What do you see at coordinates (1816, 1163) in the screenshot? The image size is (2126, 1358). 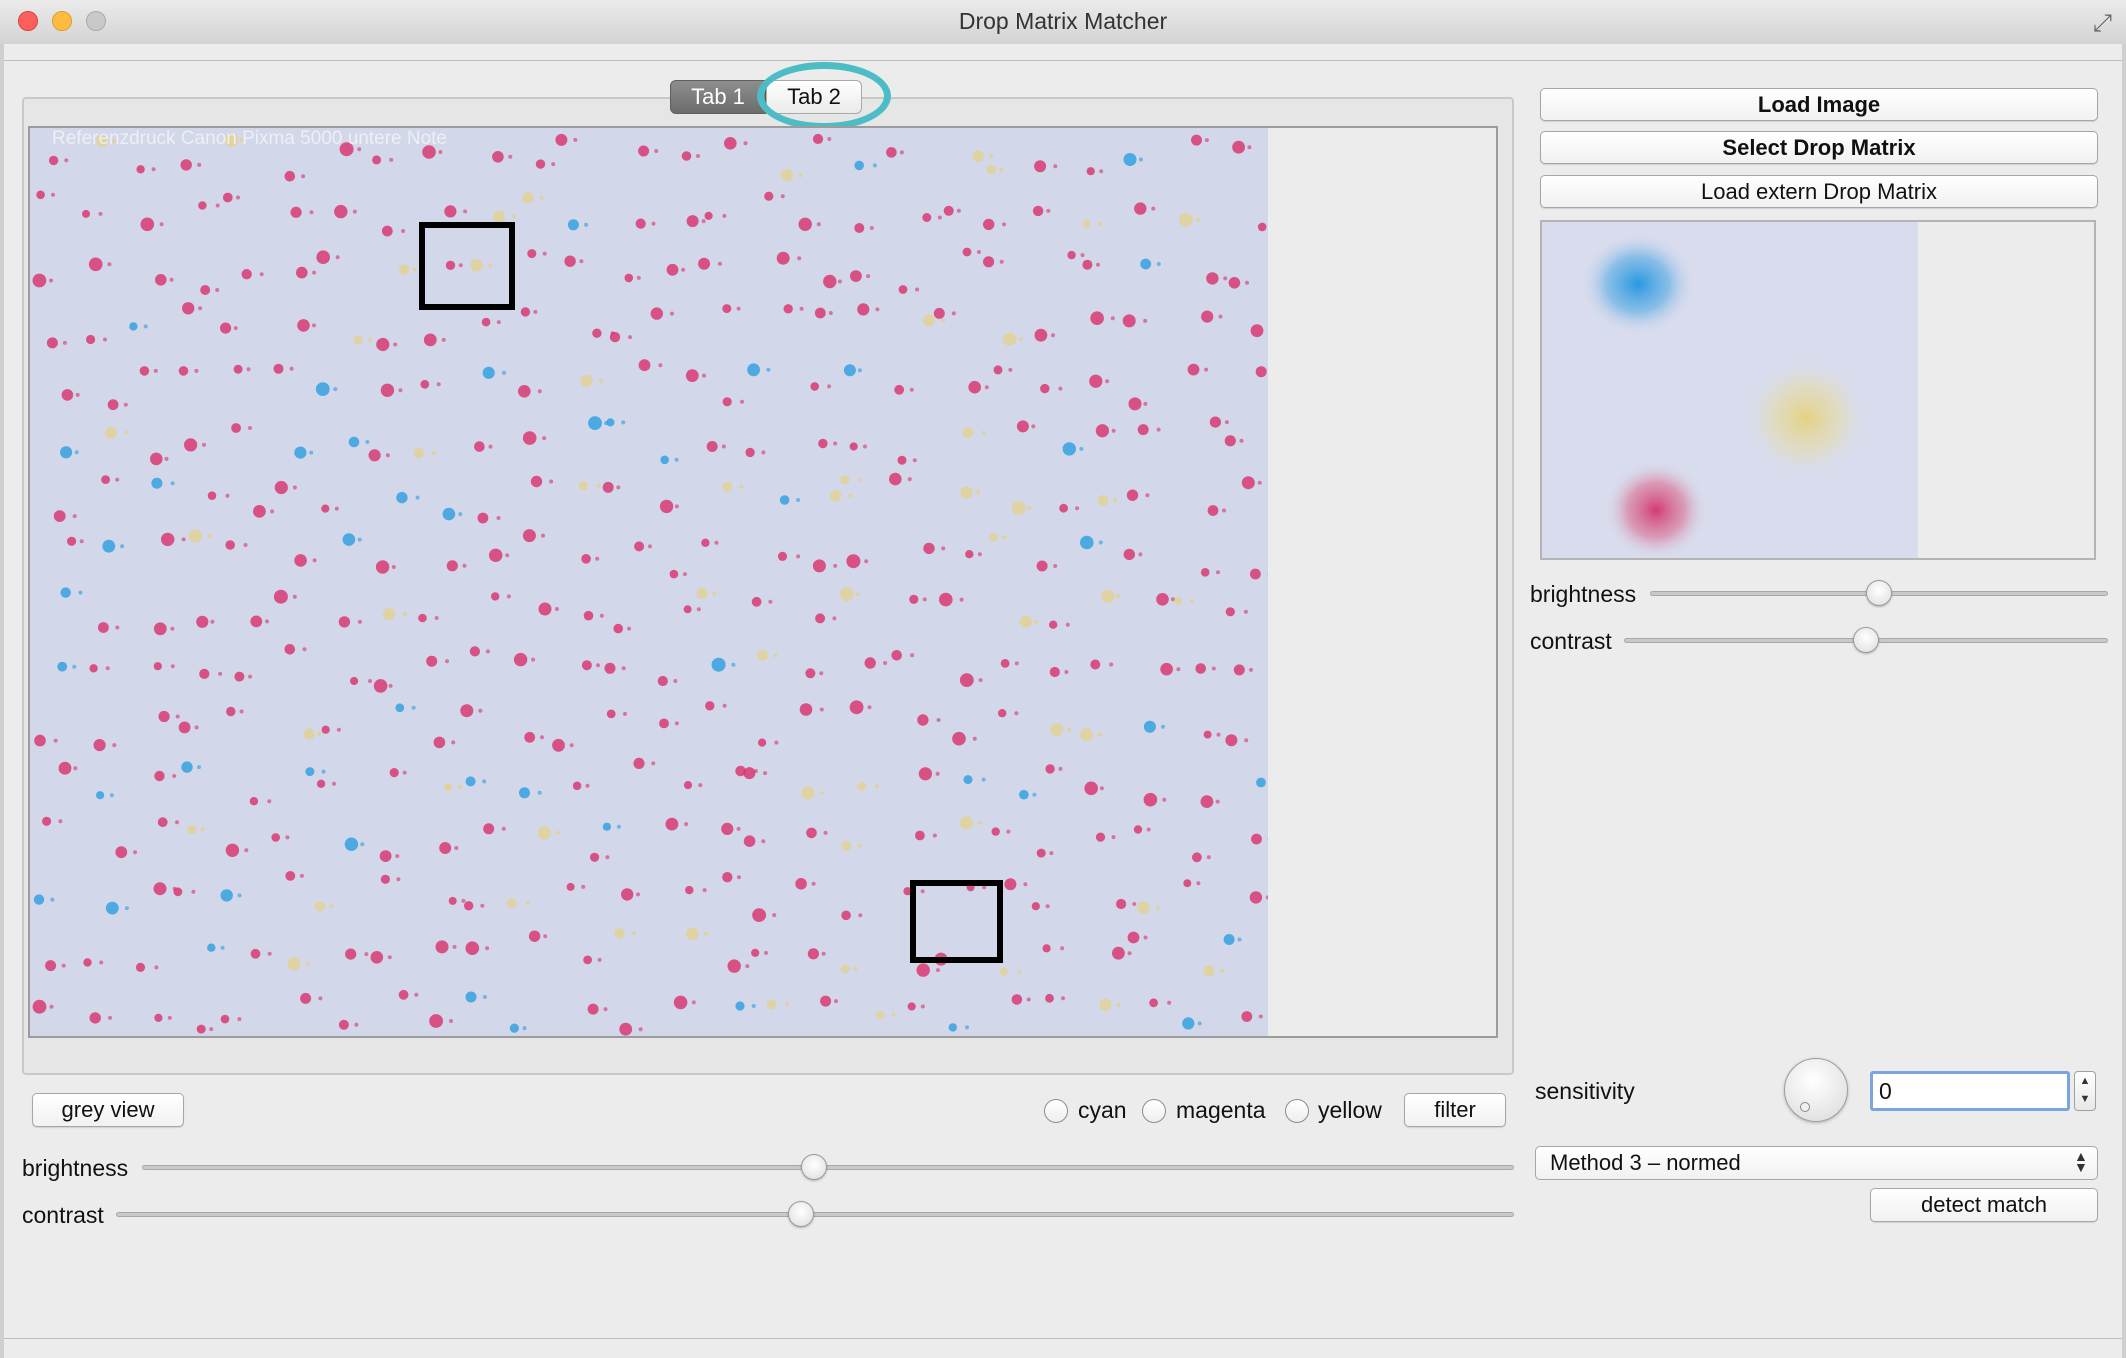 I see `method-select: Method 3 – normed` at bounding box center [1816, 1163].